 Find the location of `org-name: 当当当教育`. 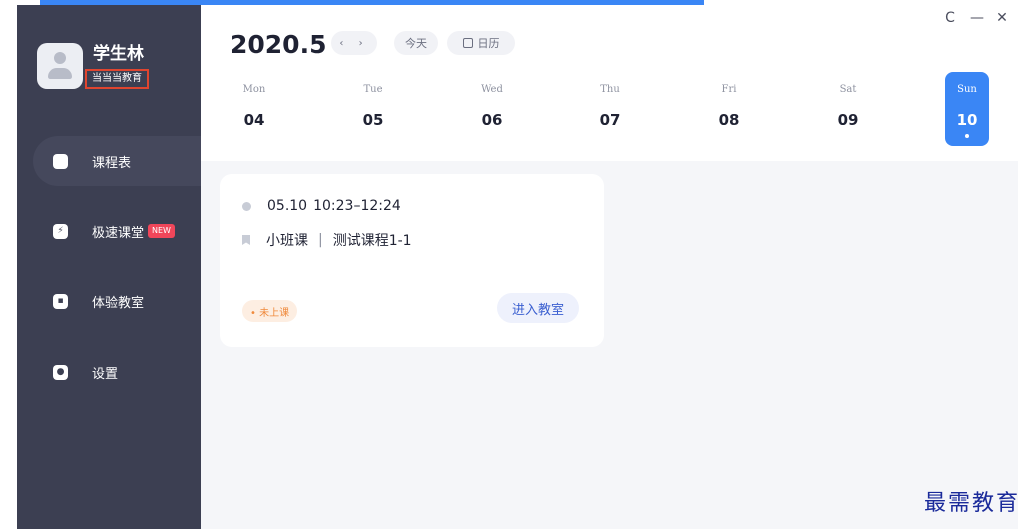

org-name: 当当当教育 is located at coordinates (117, 79).